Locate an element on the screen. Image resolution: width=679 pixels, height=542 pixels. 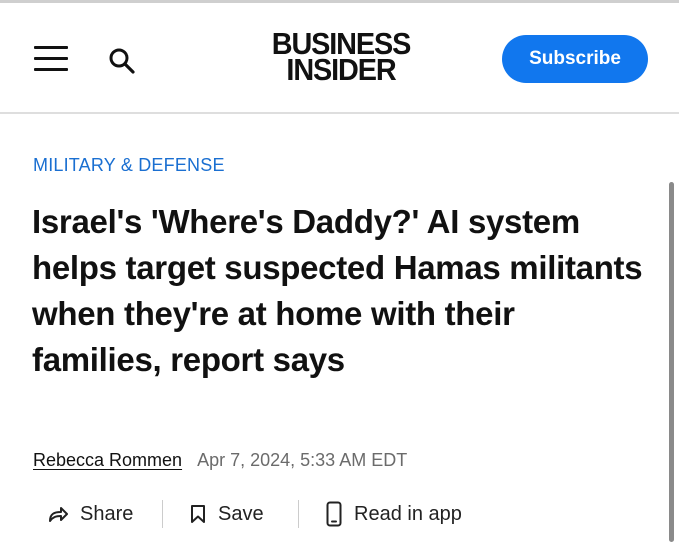
hamburger-menu-icon is located at coordinates (52, 59).